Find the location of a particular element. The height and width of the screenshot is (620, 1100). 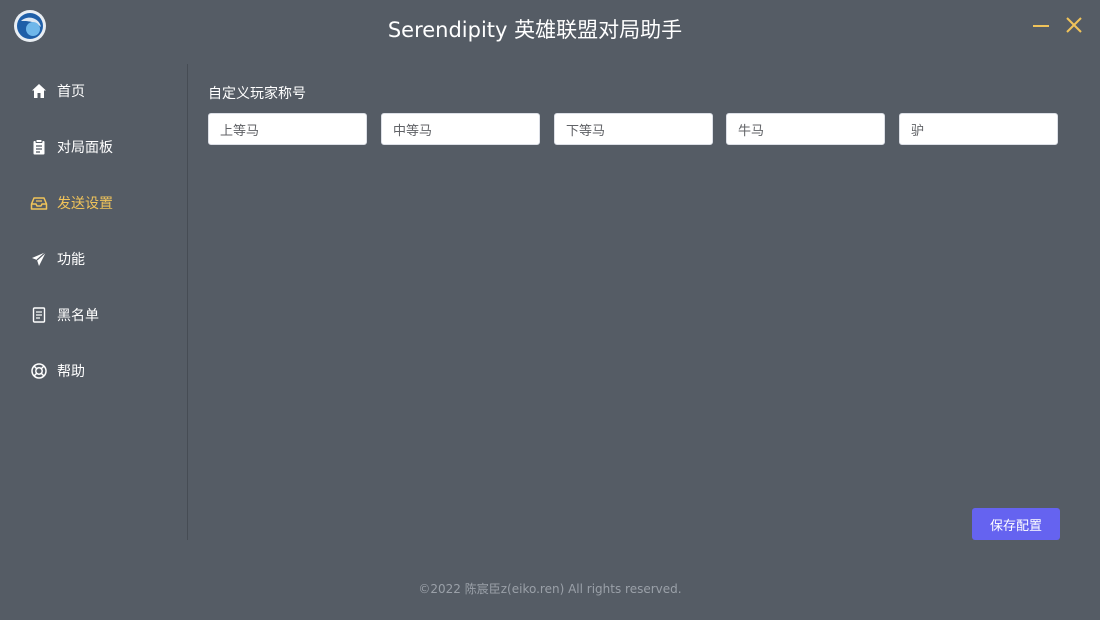

title-input-tier3 is located at coordinates (633, 129).